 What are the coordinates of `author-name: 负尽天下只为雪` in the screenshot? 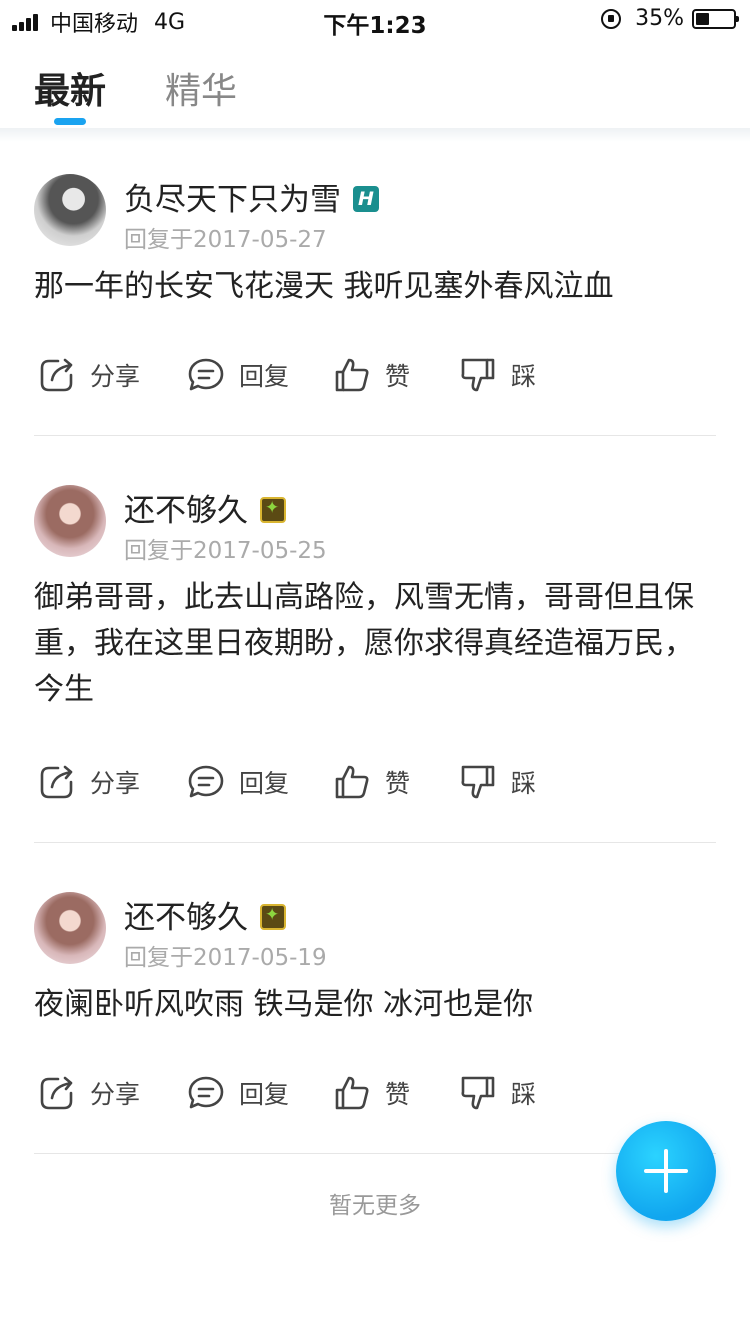 It's located at (232, 200).